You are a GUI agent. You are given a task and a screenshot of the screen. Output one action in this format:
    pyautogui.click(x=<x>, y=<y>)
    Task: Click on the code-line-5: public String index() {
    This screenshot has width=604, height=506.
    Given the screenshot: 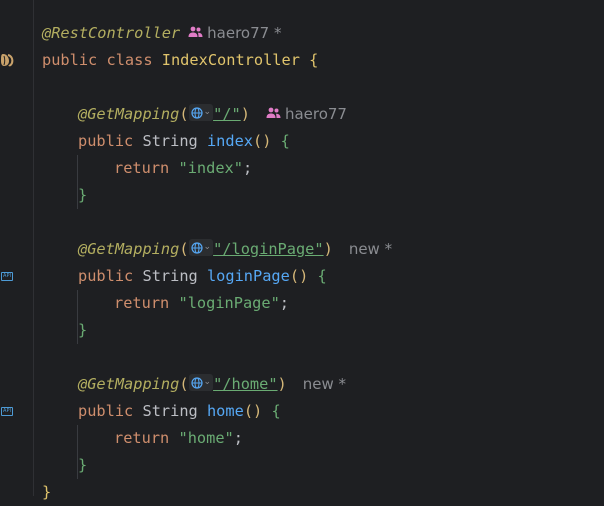 What is the action you would take?
    pyautogui.click(x=323, y=141)
    